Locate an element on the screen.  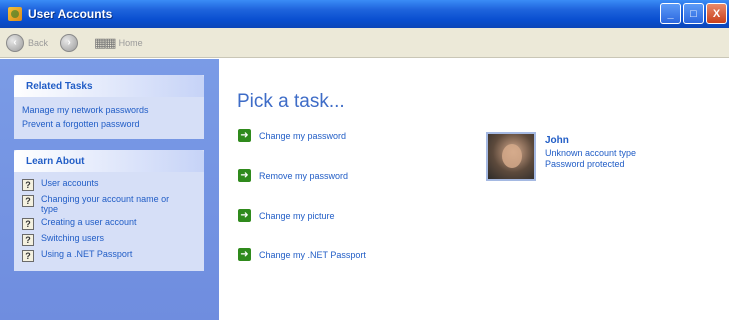
home-button: ▦▦ Home is located at coordinates (118, 43).